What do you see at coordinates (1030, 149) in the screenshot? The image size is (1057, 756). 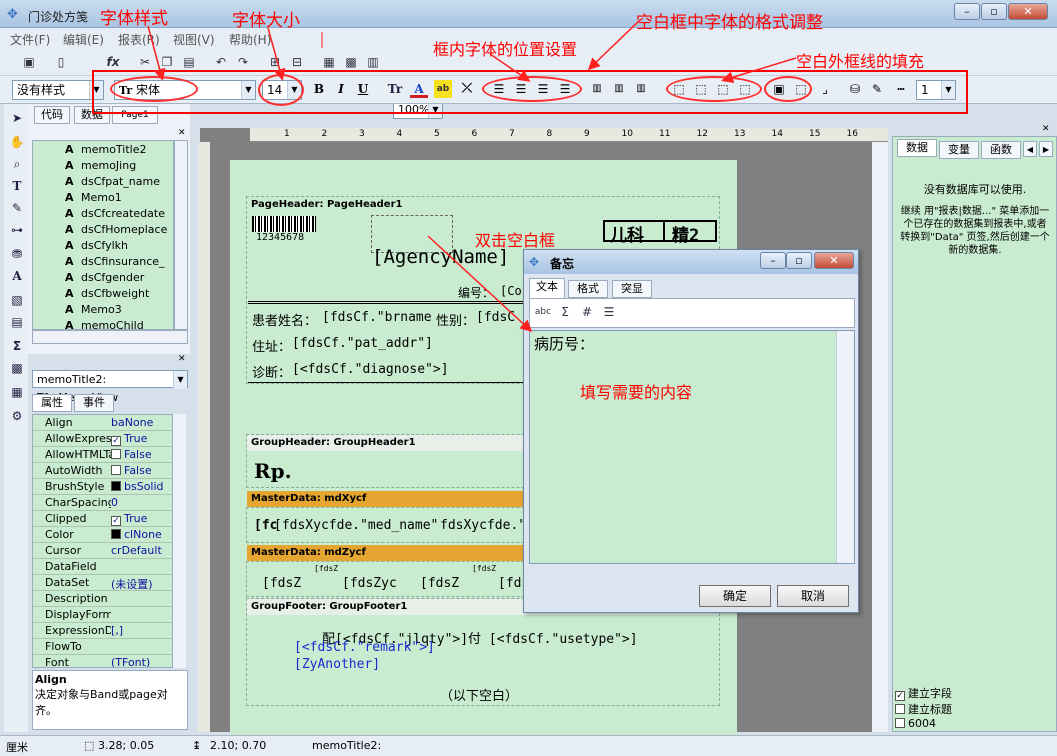 I see `tab-scroll-left: ◀` at bounding box center [1030, 149].